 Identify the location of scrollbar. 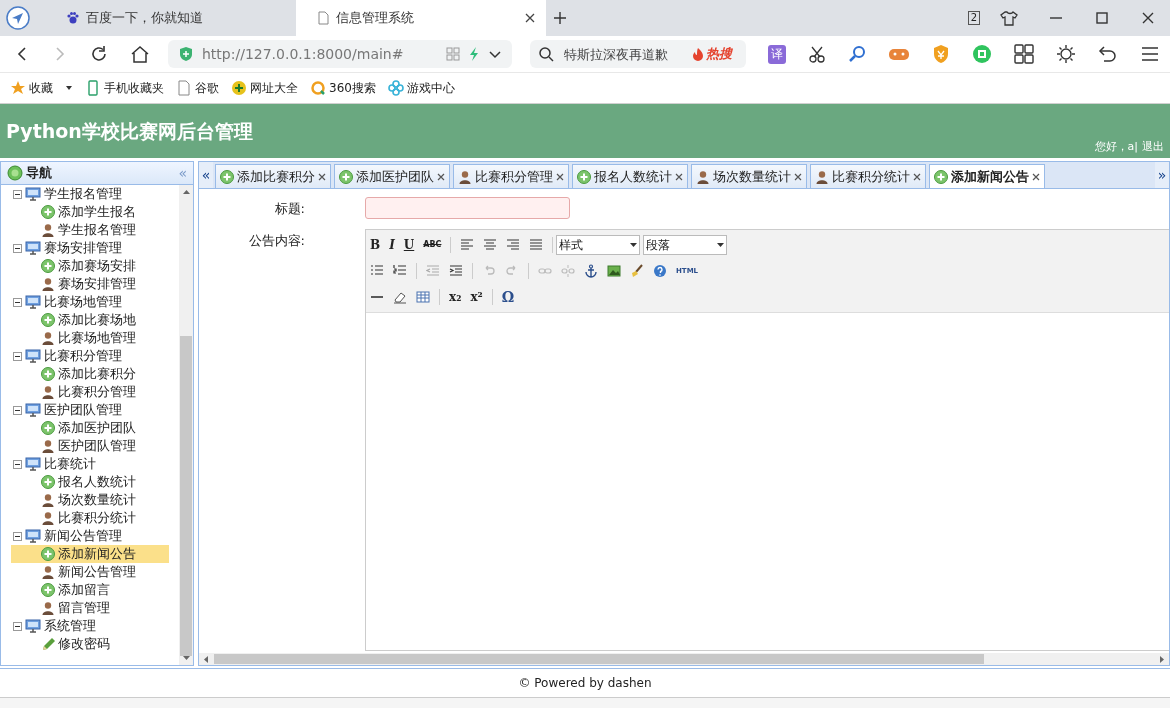
(186, 425).